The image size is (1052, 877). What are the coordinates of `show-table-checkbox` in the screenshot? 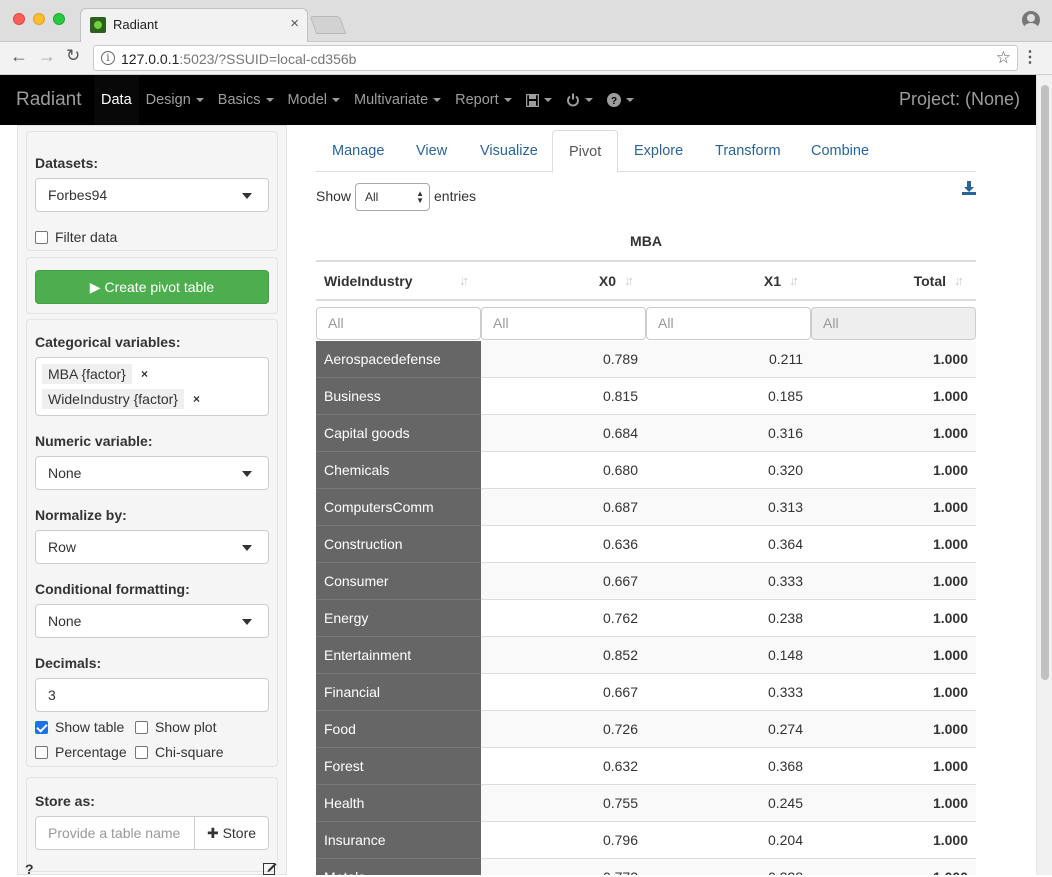 It's located at (41, 727).